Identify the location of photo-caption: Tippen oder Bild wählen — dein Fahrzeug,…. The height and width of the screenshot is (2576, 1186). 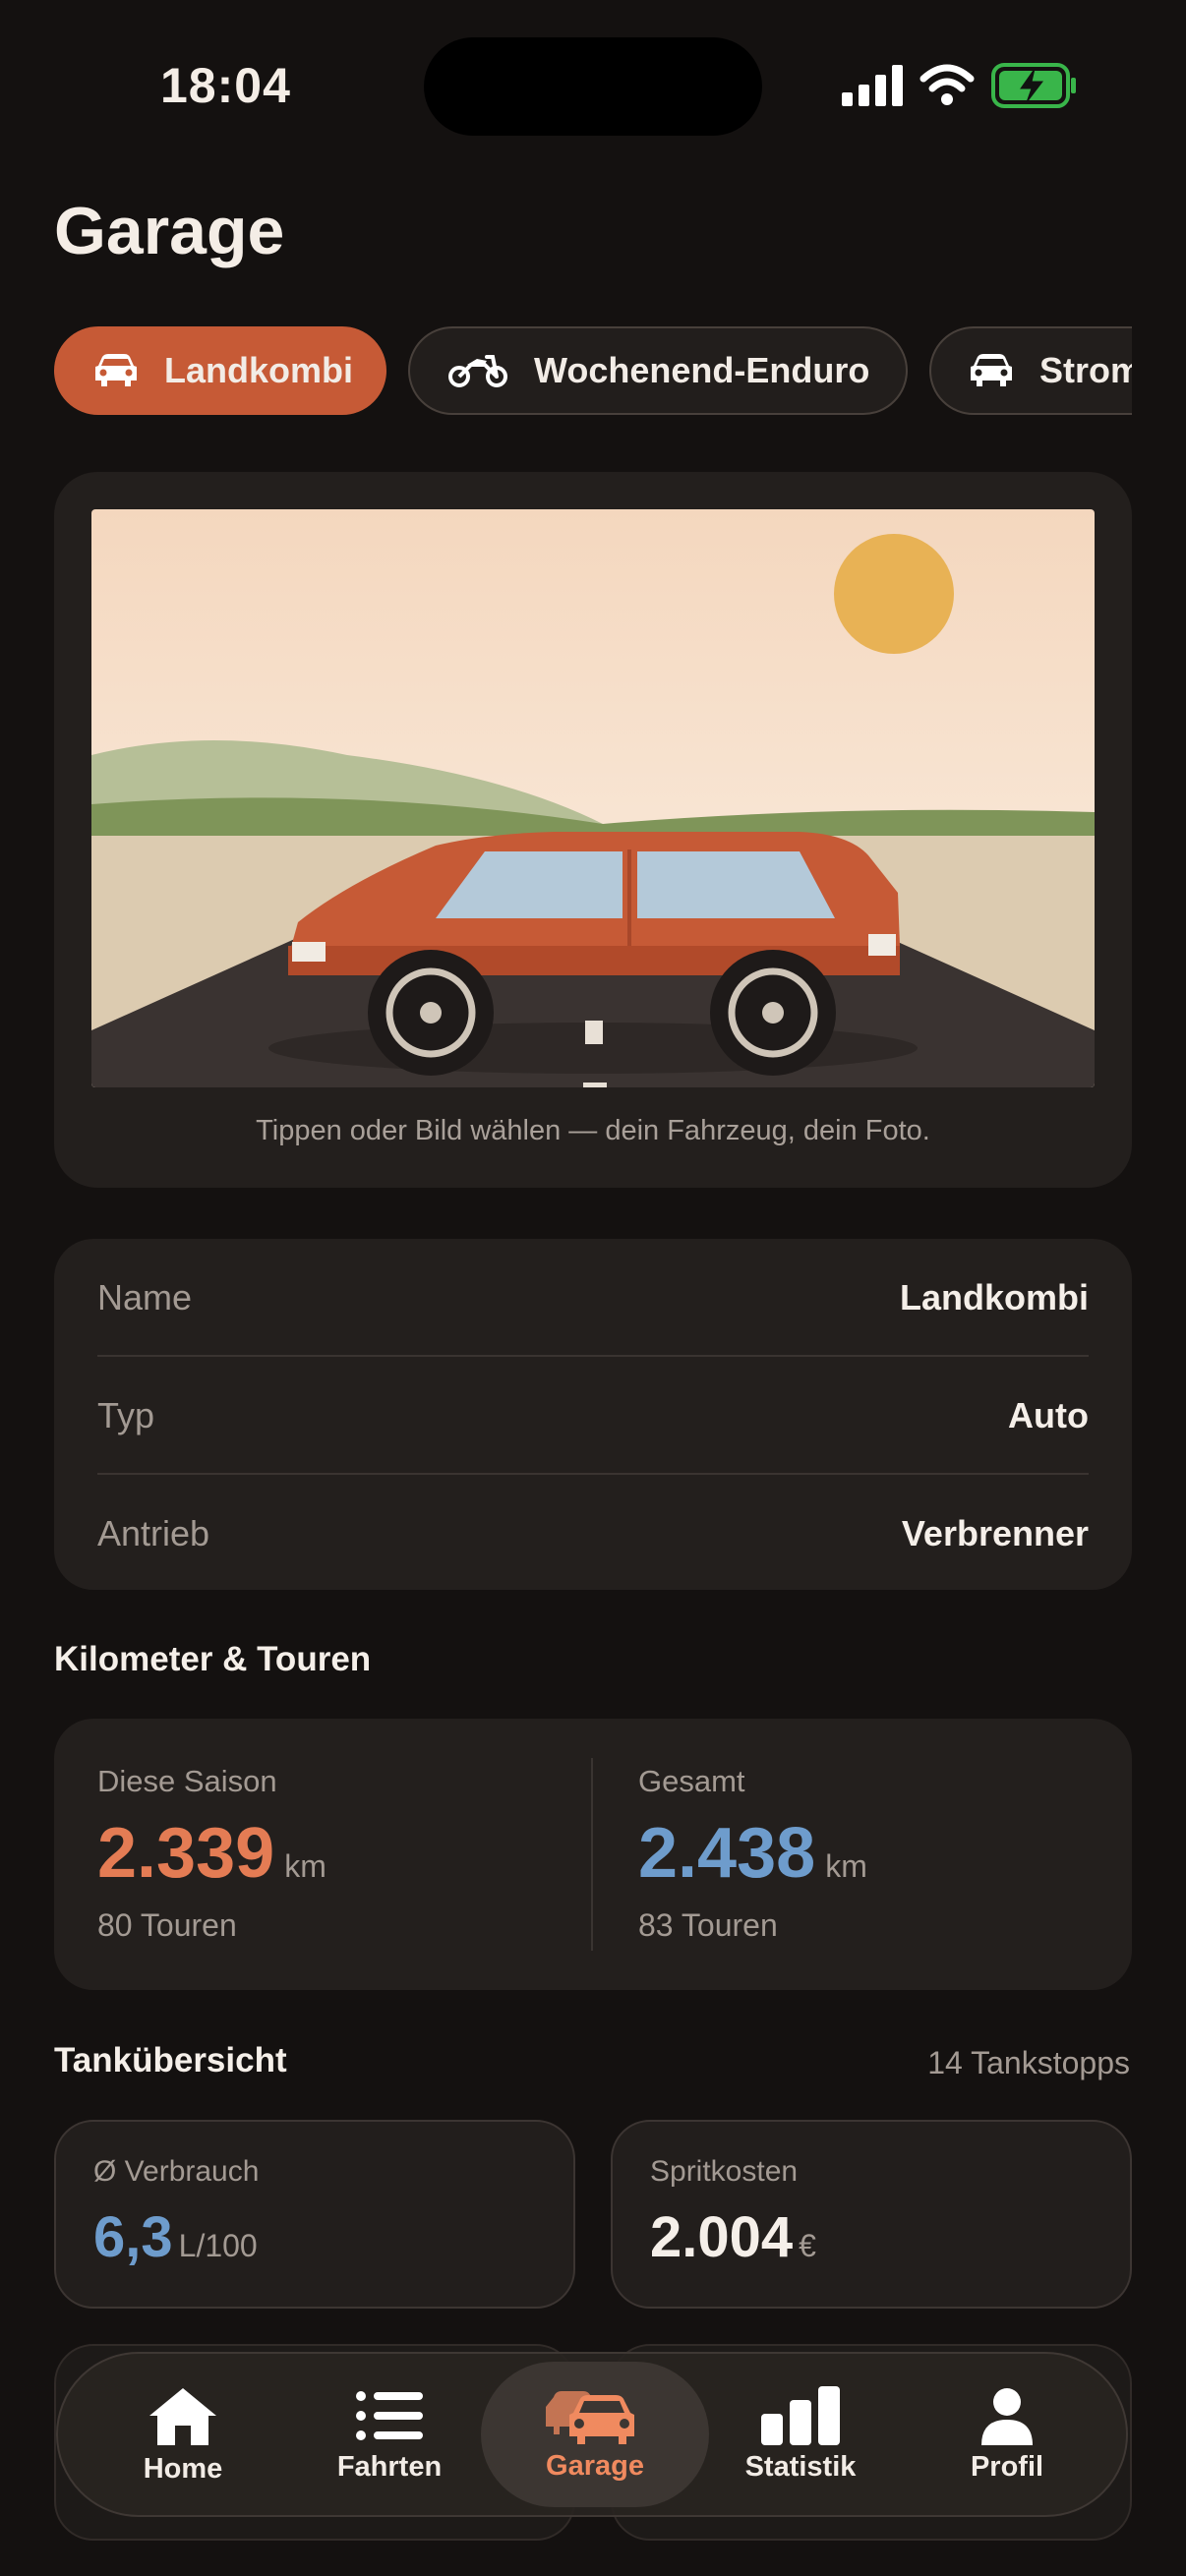
(593, 1130).